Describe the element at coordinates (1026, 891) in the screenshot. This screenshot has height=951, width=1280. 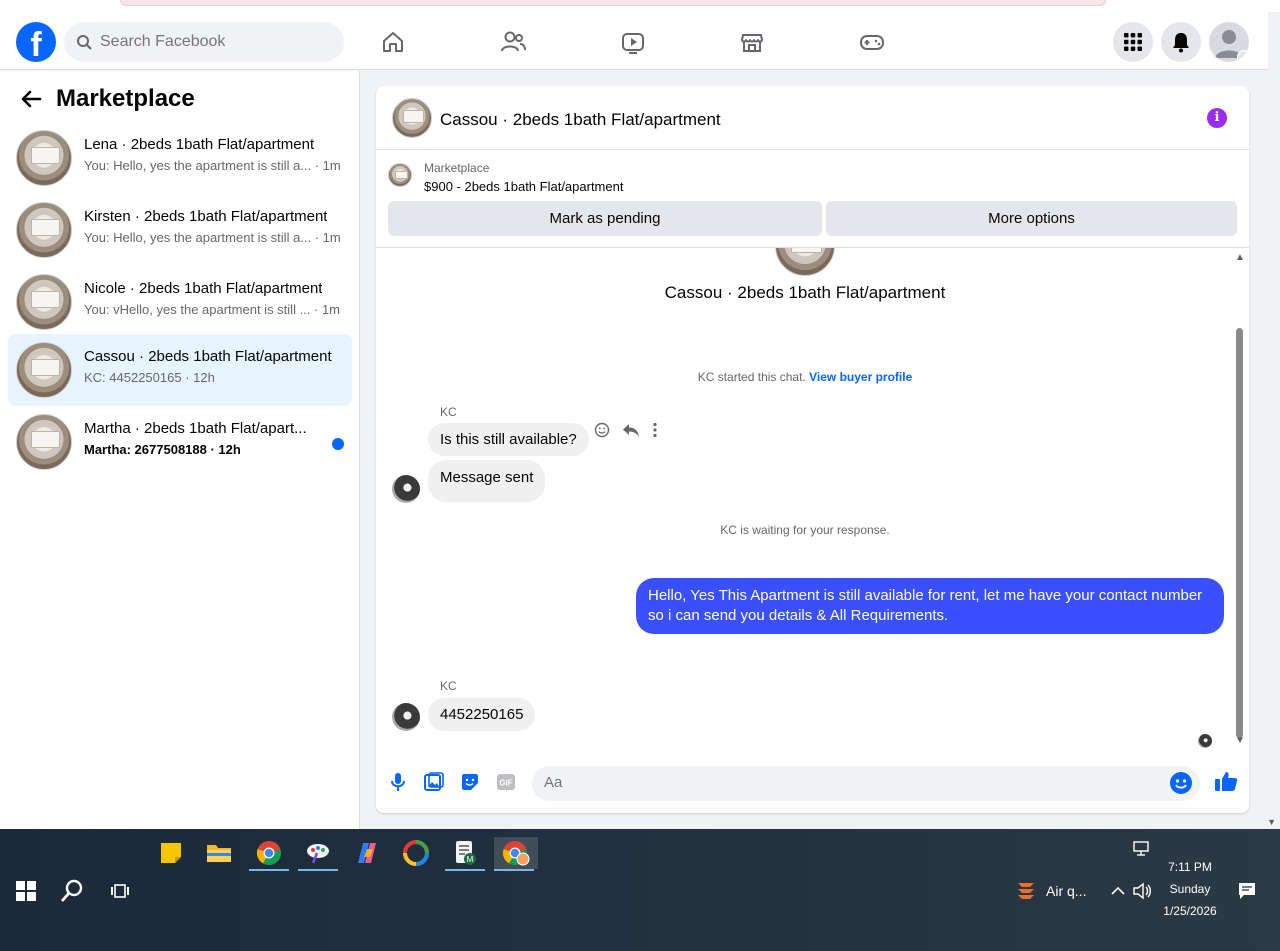
I see `air-quality-icon` at that location.